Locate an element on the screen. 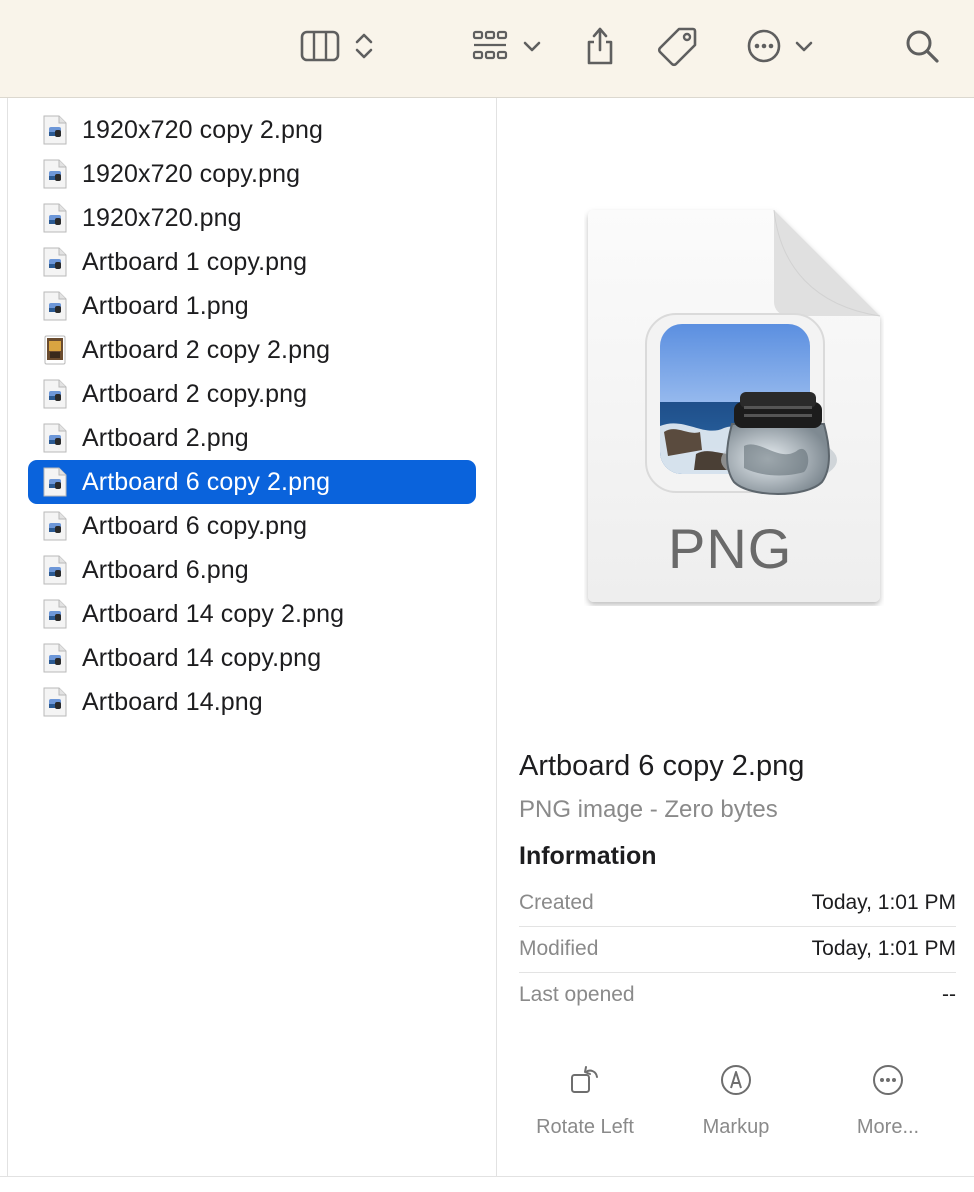 The height and width of the screenshot is (1192, 974). file-row: 1920x720 copy.png is located at coordinates (252, 174).